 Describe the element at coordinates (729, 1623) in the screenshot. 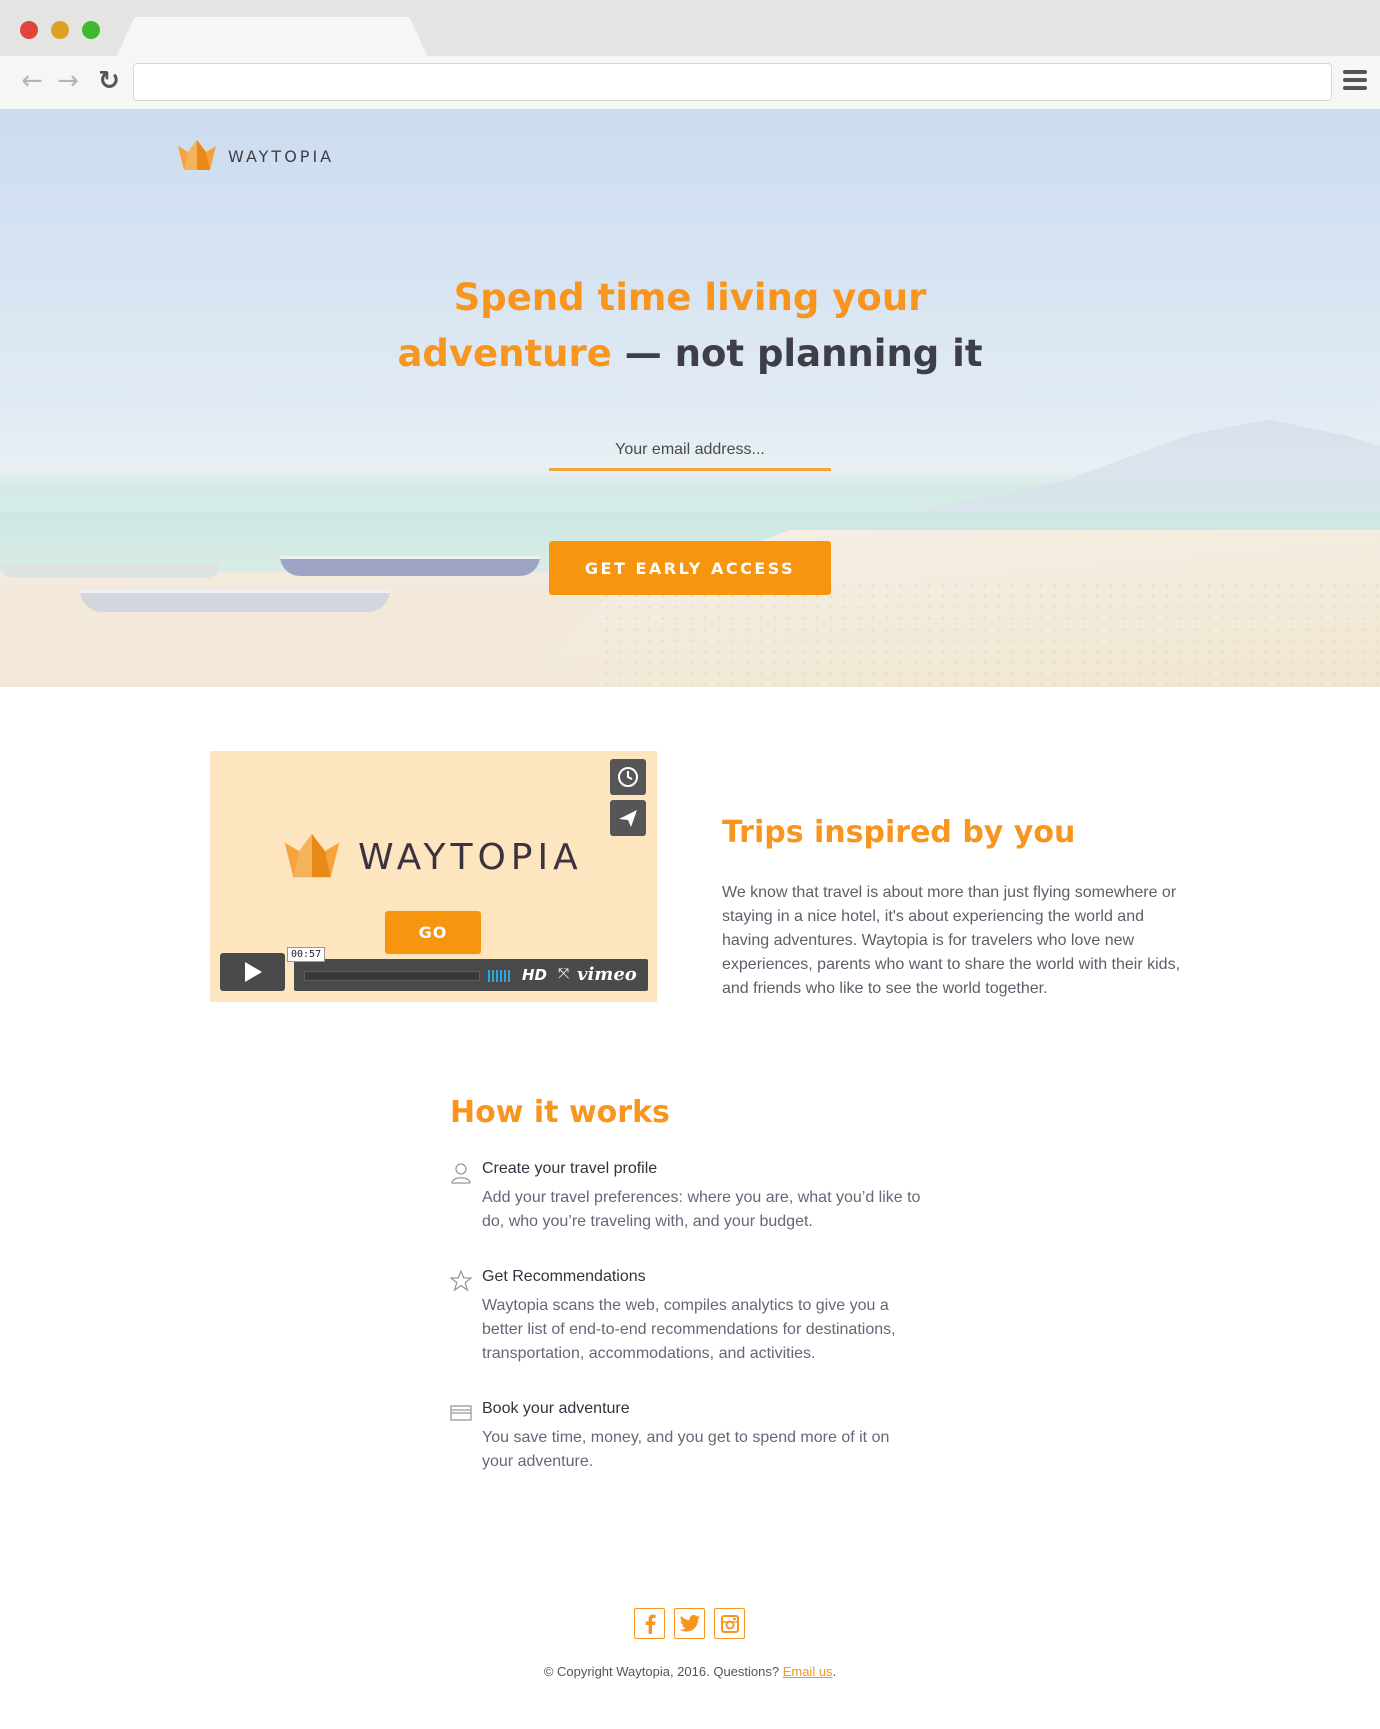

I see `instagram-icon` at that location.